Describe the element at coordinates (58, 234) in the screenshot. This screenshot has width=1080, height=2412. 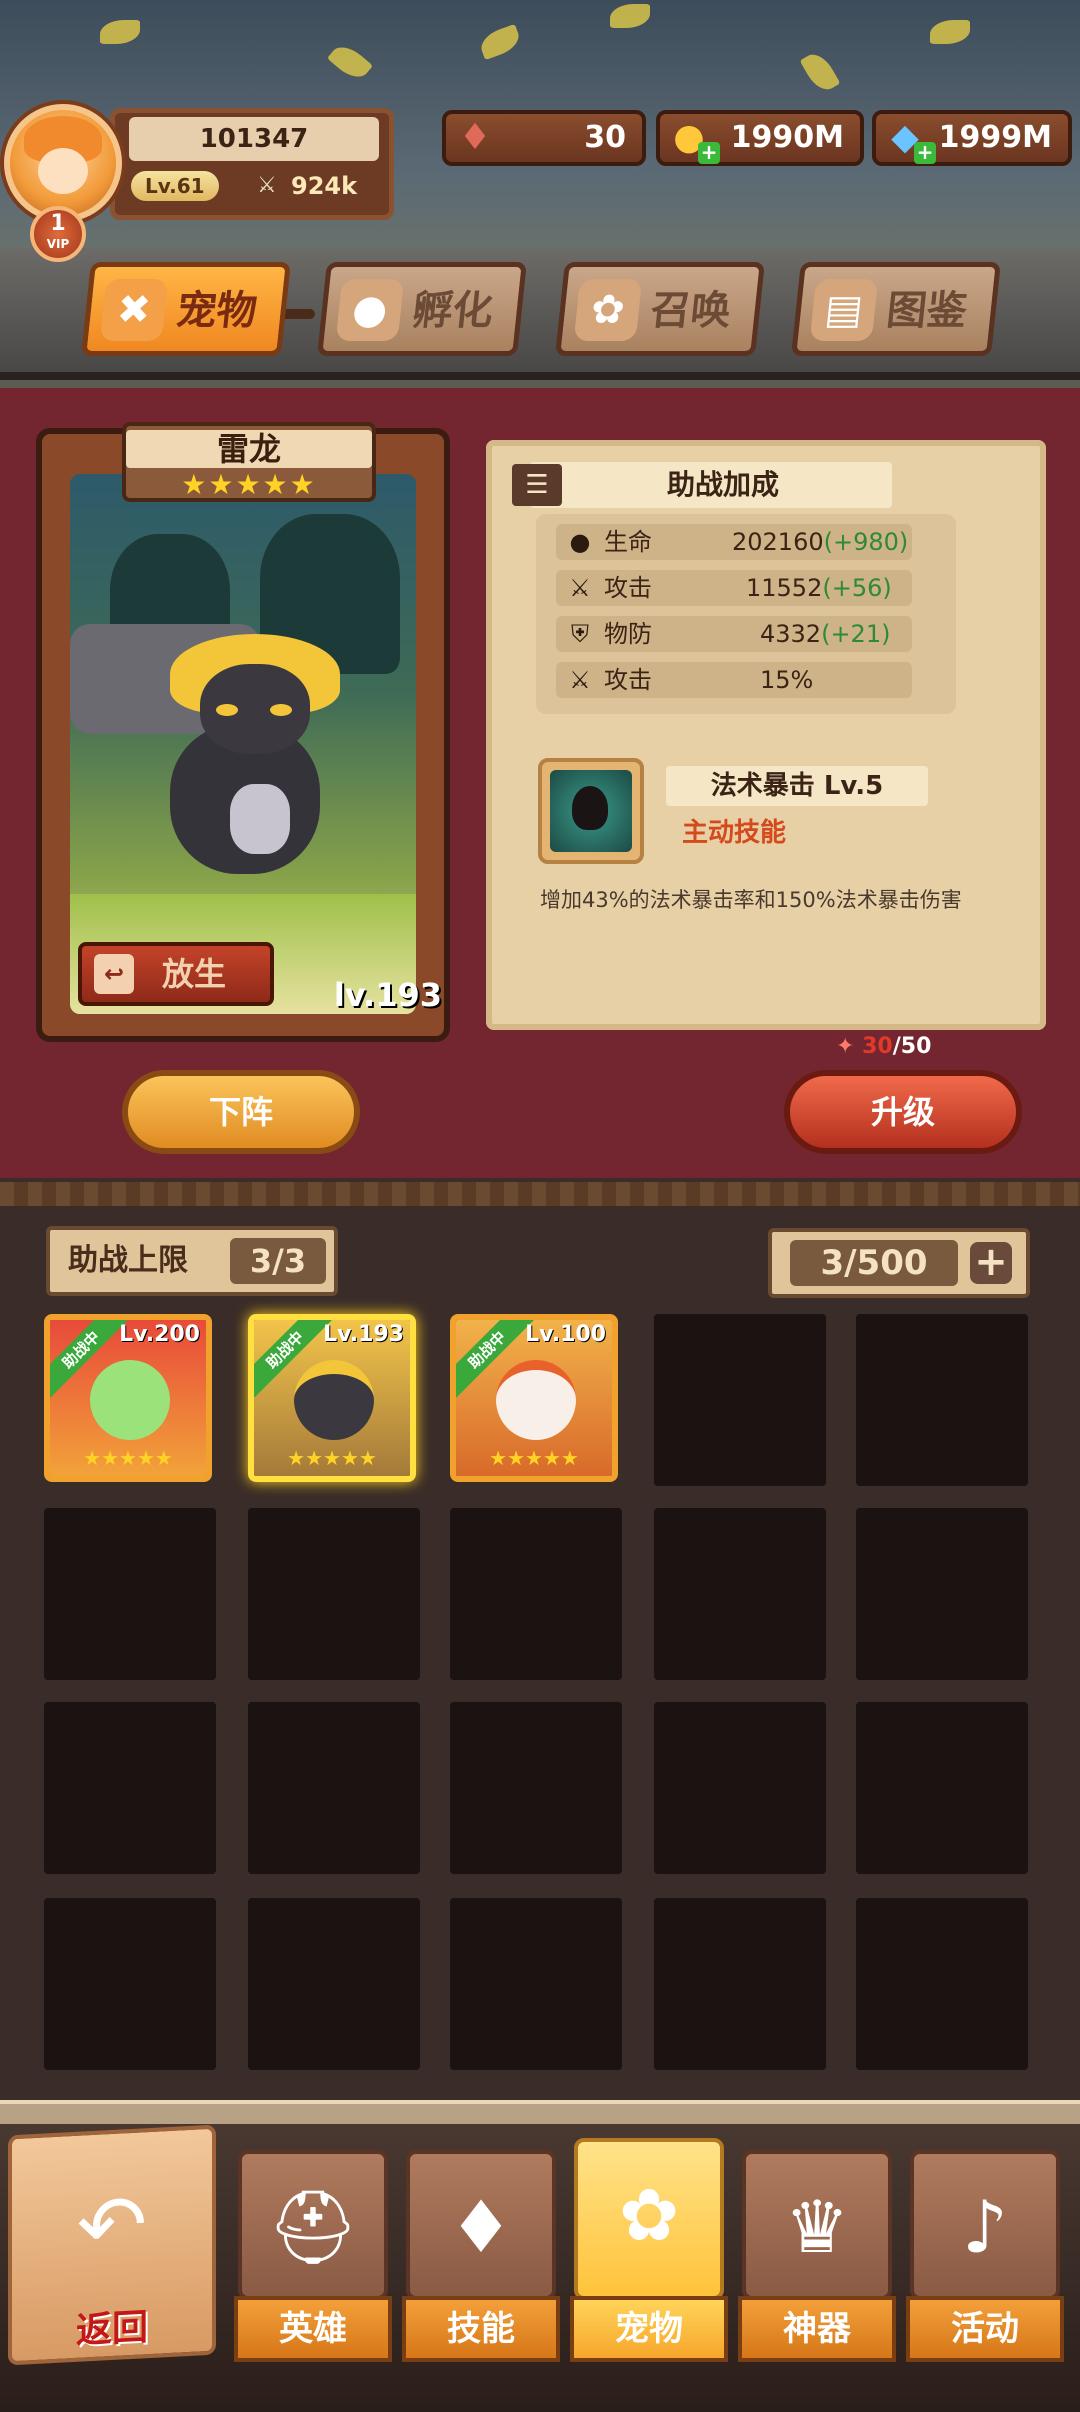
I see `vip-badge: 1 VIP` at that location.